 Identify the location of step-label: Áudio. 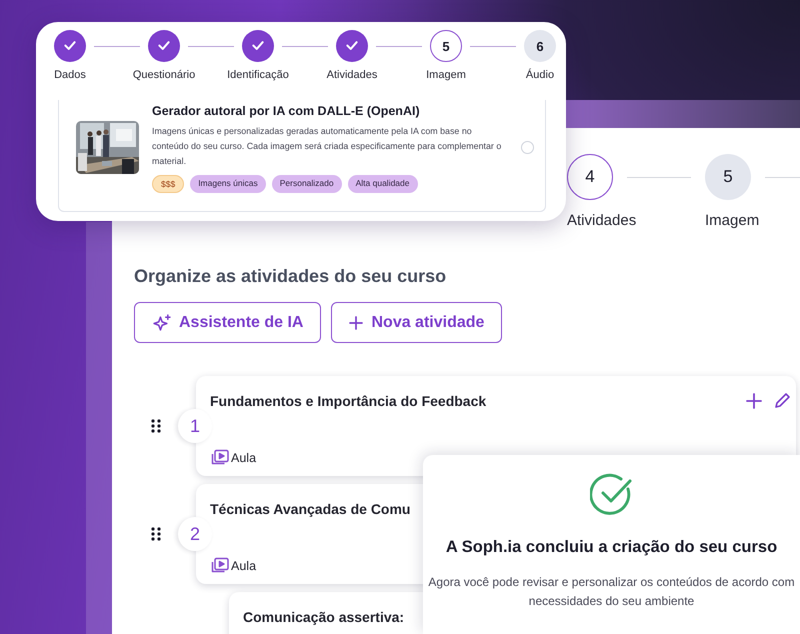
(540, 75).